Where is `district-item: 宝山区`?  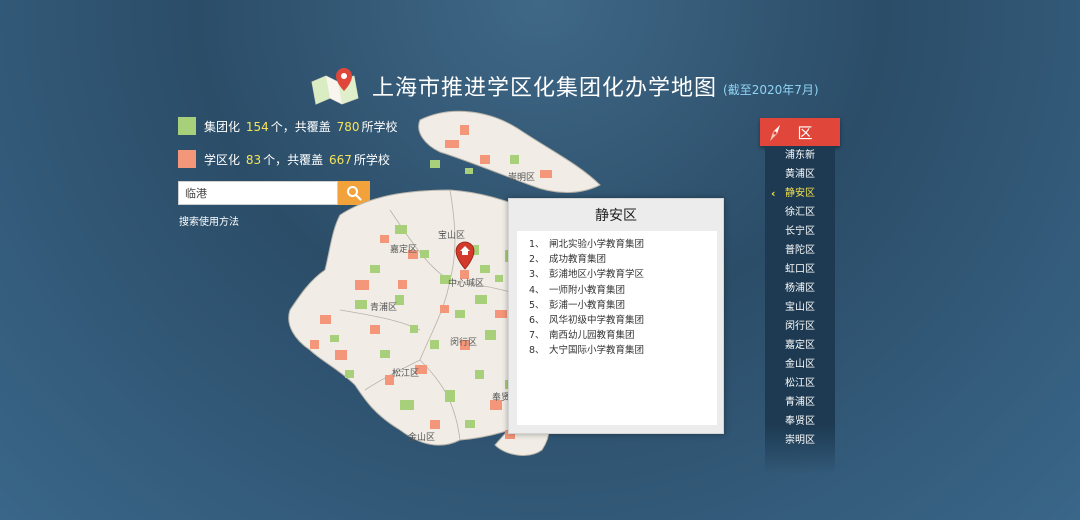 district-item: 宝山区 is located at coordinates (800, 307).